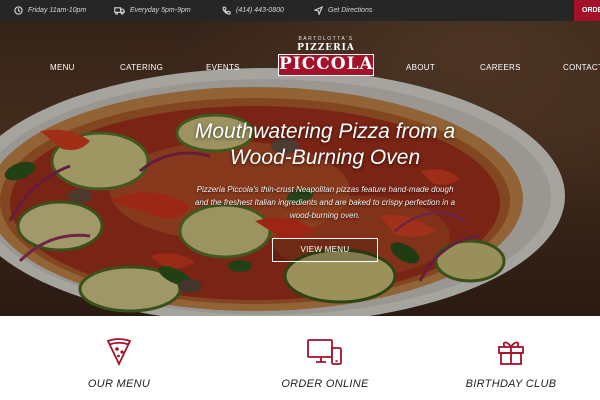  Describe the element at coordinates (326, 48) in the screenshot. I see `logo-line1: PIZZERIA` at that location.